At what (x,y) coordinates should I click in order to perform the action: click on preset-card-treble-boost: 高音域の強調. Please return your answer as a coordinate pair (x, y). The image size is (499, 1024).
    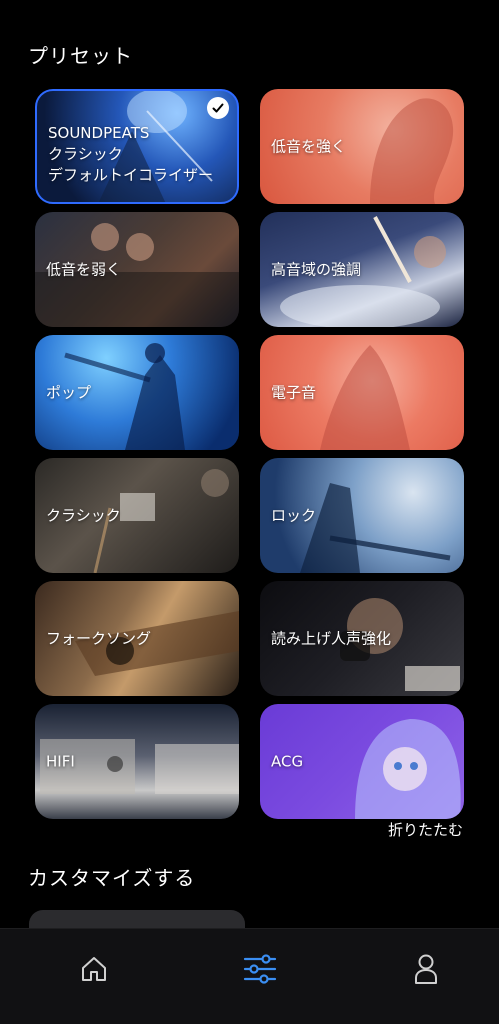
    Looking at the image, I should click on (362, 269).